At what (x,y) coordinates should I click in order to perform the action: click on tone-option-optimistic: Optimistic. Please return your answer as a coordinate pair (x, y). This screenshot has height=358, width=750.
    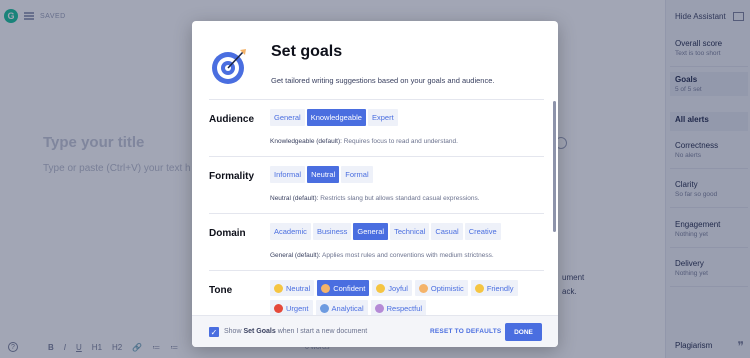
    Looking at the image, I should click on (441, 288).